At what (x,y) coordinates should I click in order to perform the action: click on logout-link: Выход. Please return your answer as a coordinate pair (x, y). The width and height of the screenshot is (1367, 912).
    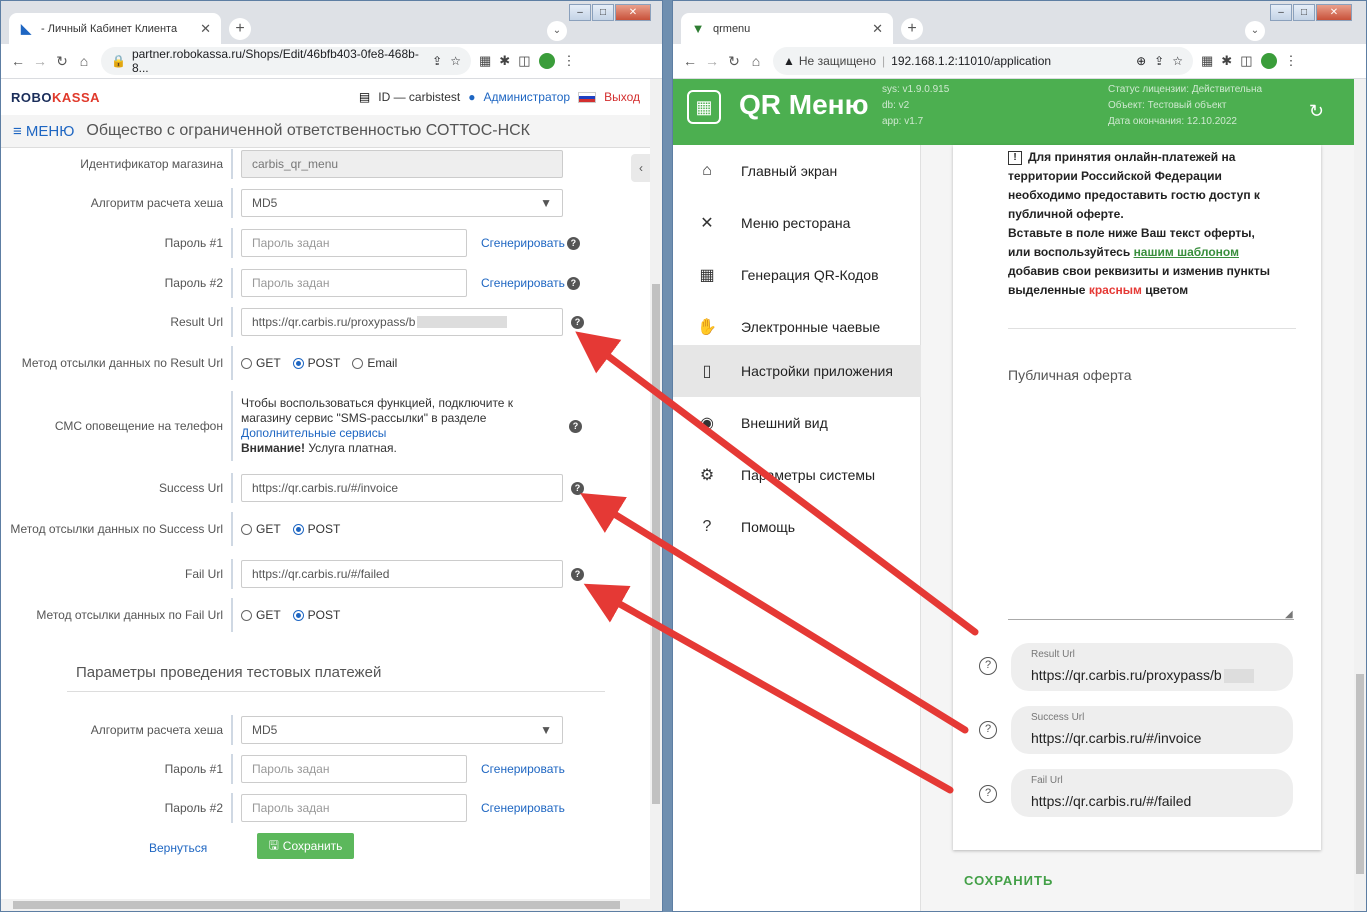
    Looking at the image, I should click on (622, 97).